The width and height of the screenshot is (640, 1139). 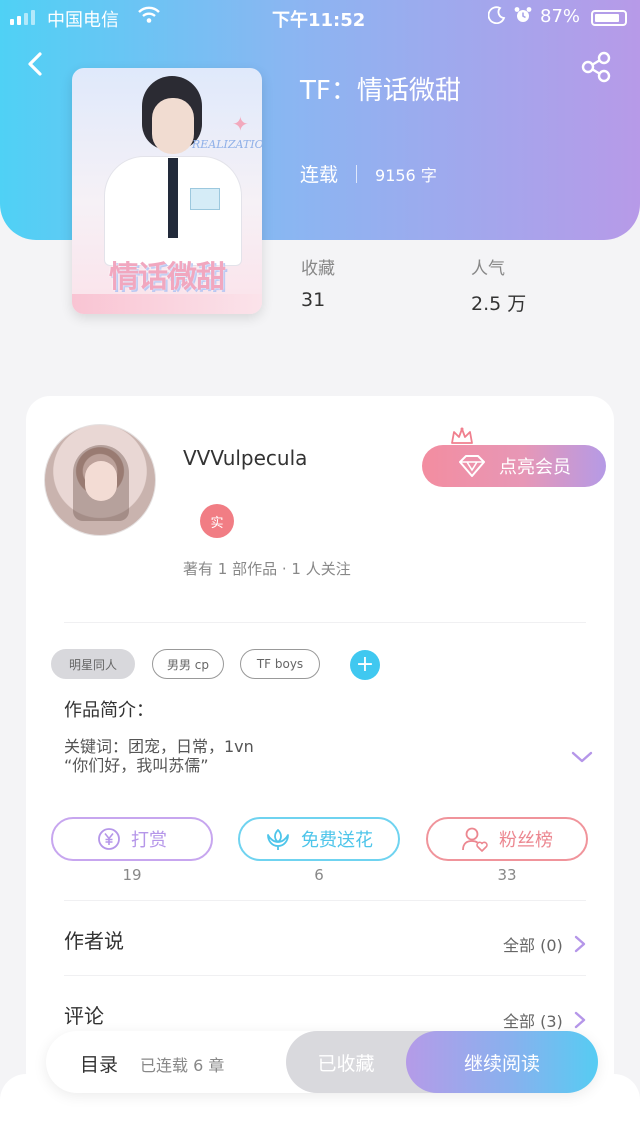 What do you see at coordinates (523, 17) in the screenshot?
I see `alarm-icon` at bounding box center [523, 17].